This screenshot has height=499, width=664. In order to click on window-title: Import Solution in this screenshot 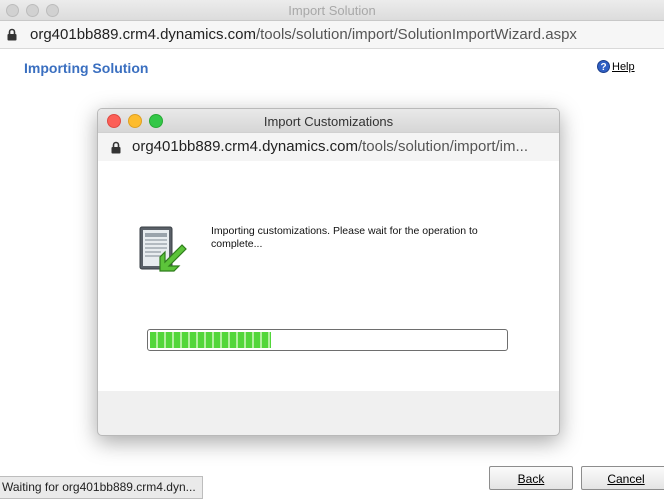, I will do `click(332, 10)`.